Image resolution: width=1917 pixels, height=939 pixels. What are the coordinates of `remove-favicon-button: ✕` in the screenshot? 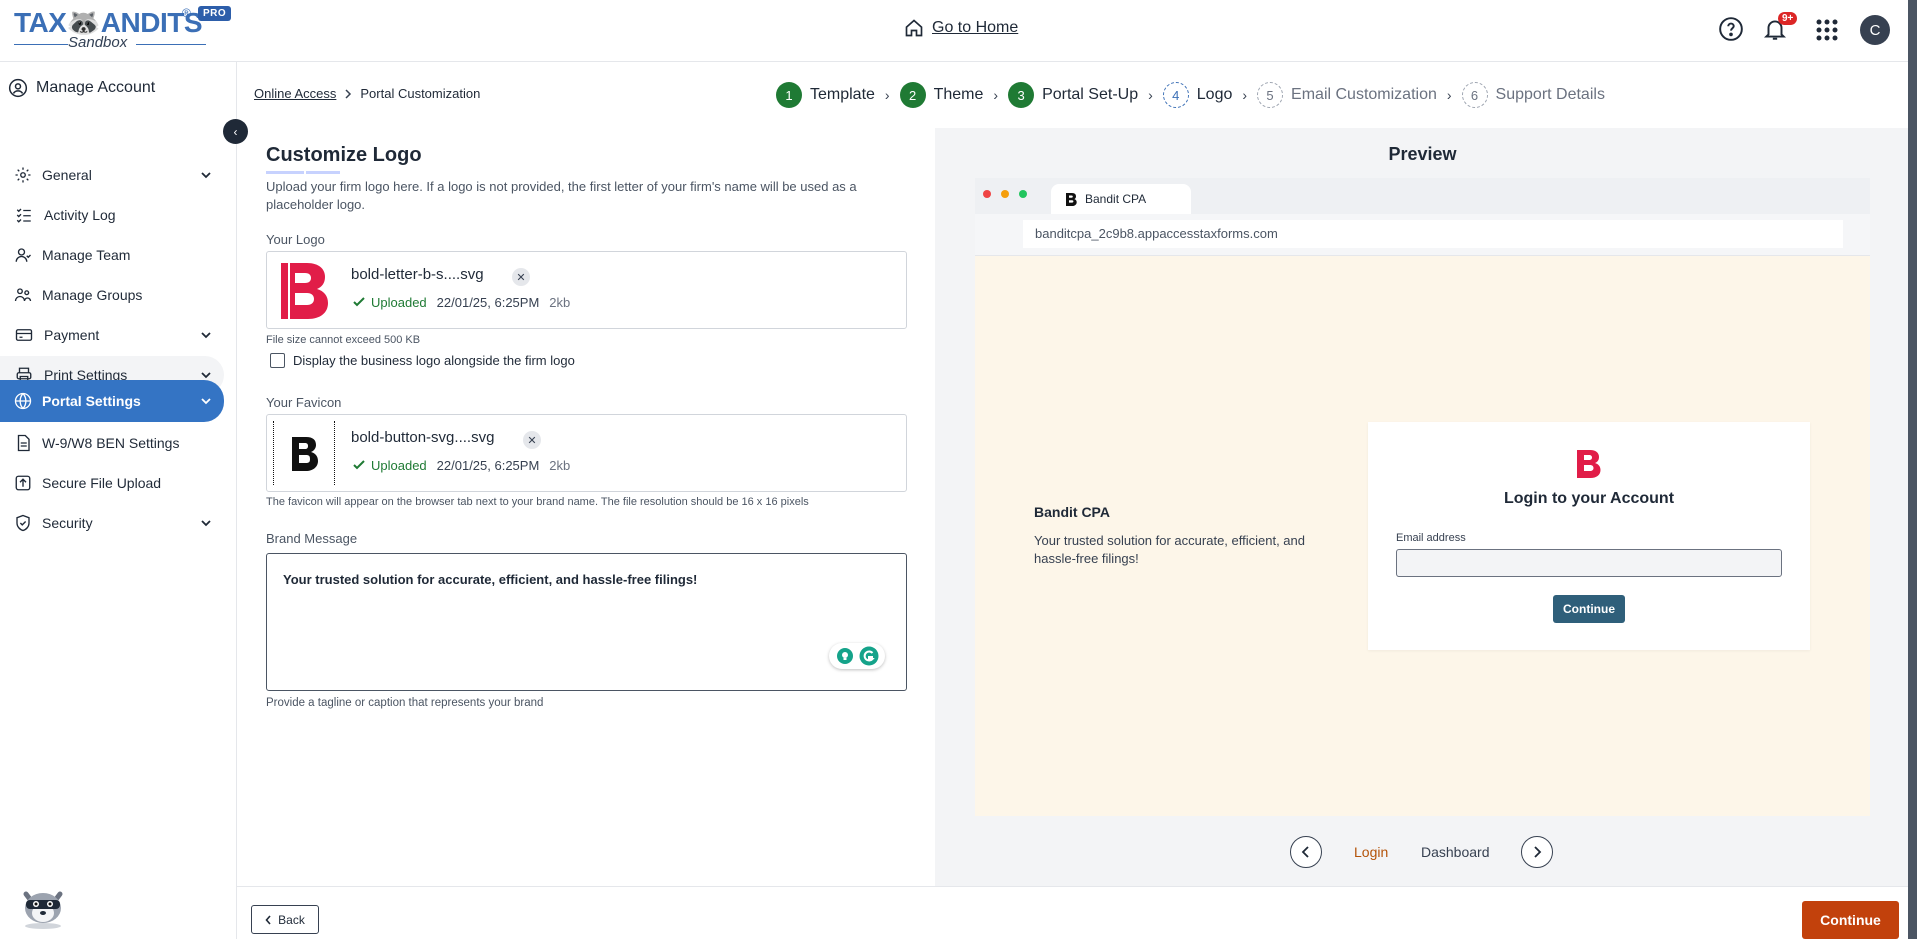 It's located at (532, 440).